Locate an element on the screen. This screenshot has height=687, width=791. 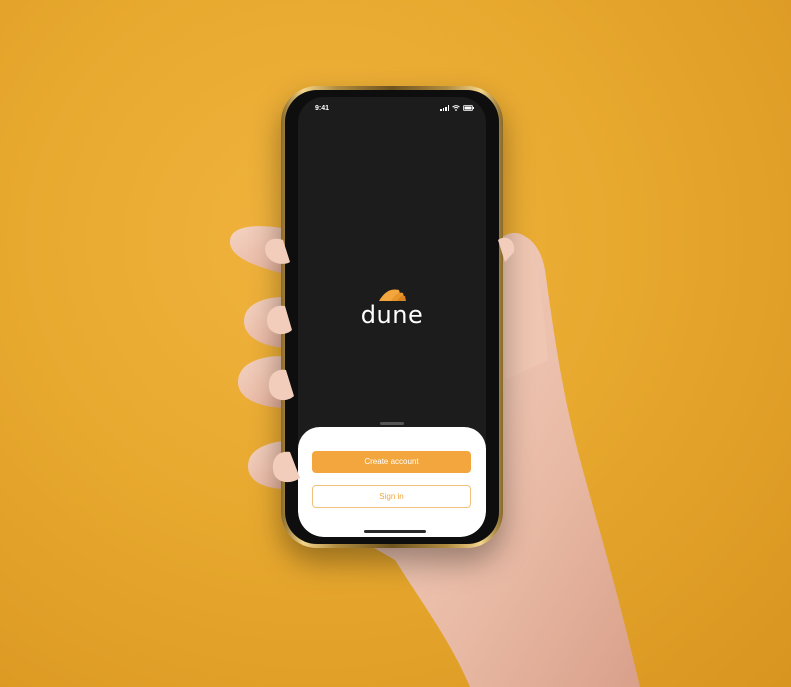
status-icons is located at coordinates (457, 108).